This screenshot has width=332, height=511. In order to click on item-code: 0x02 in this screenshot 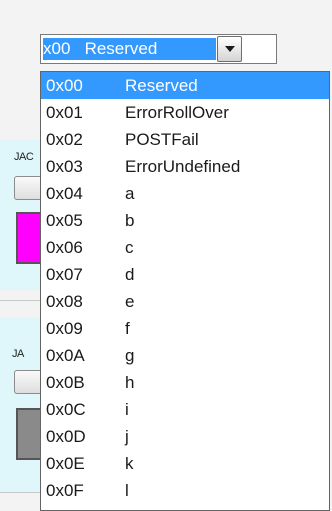, I will do `click(64, 139)`.